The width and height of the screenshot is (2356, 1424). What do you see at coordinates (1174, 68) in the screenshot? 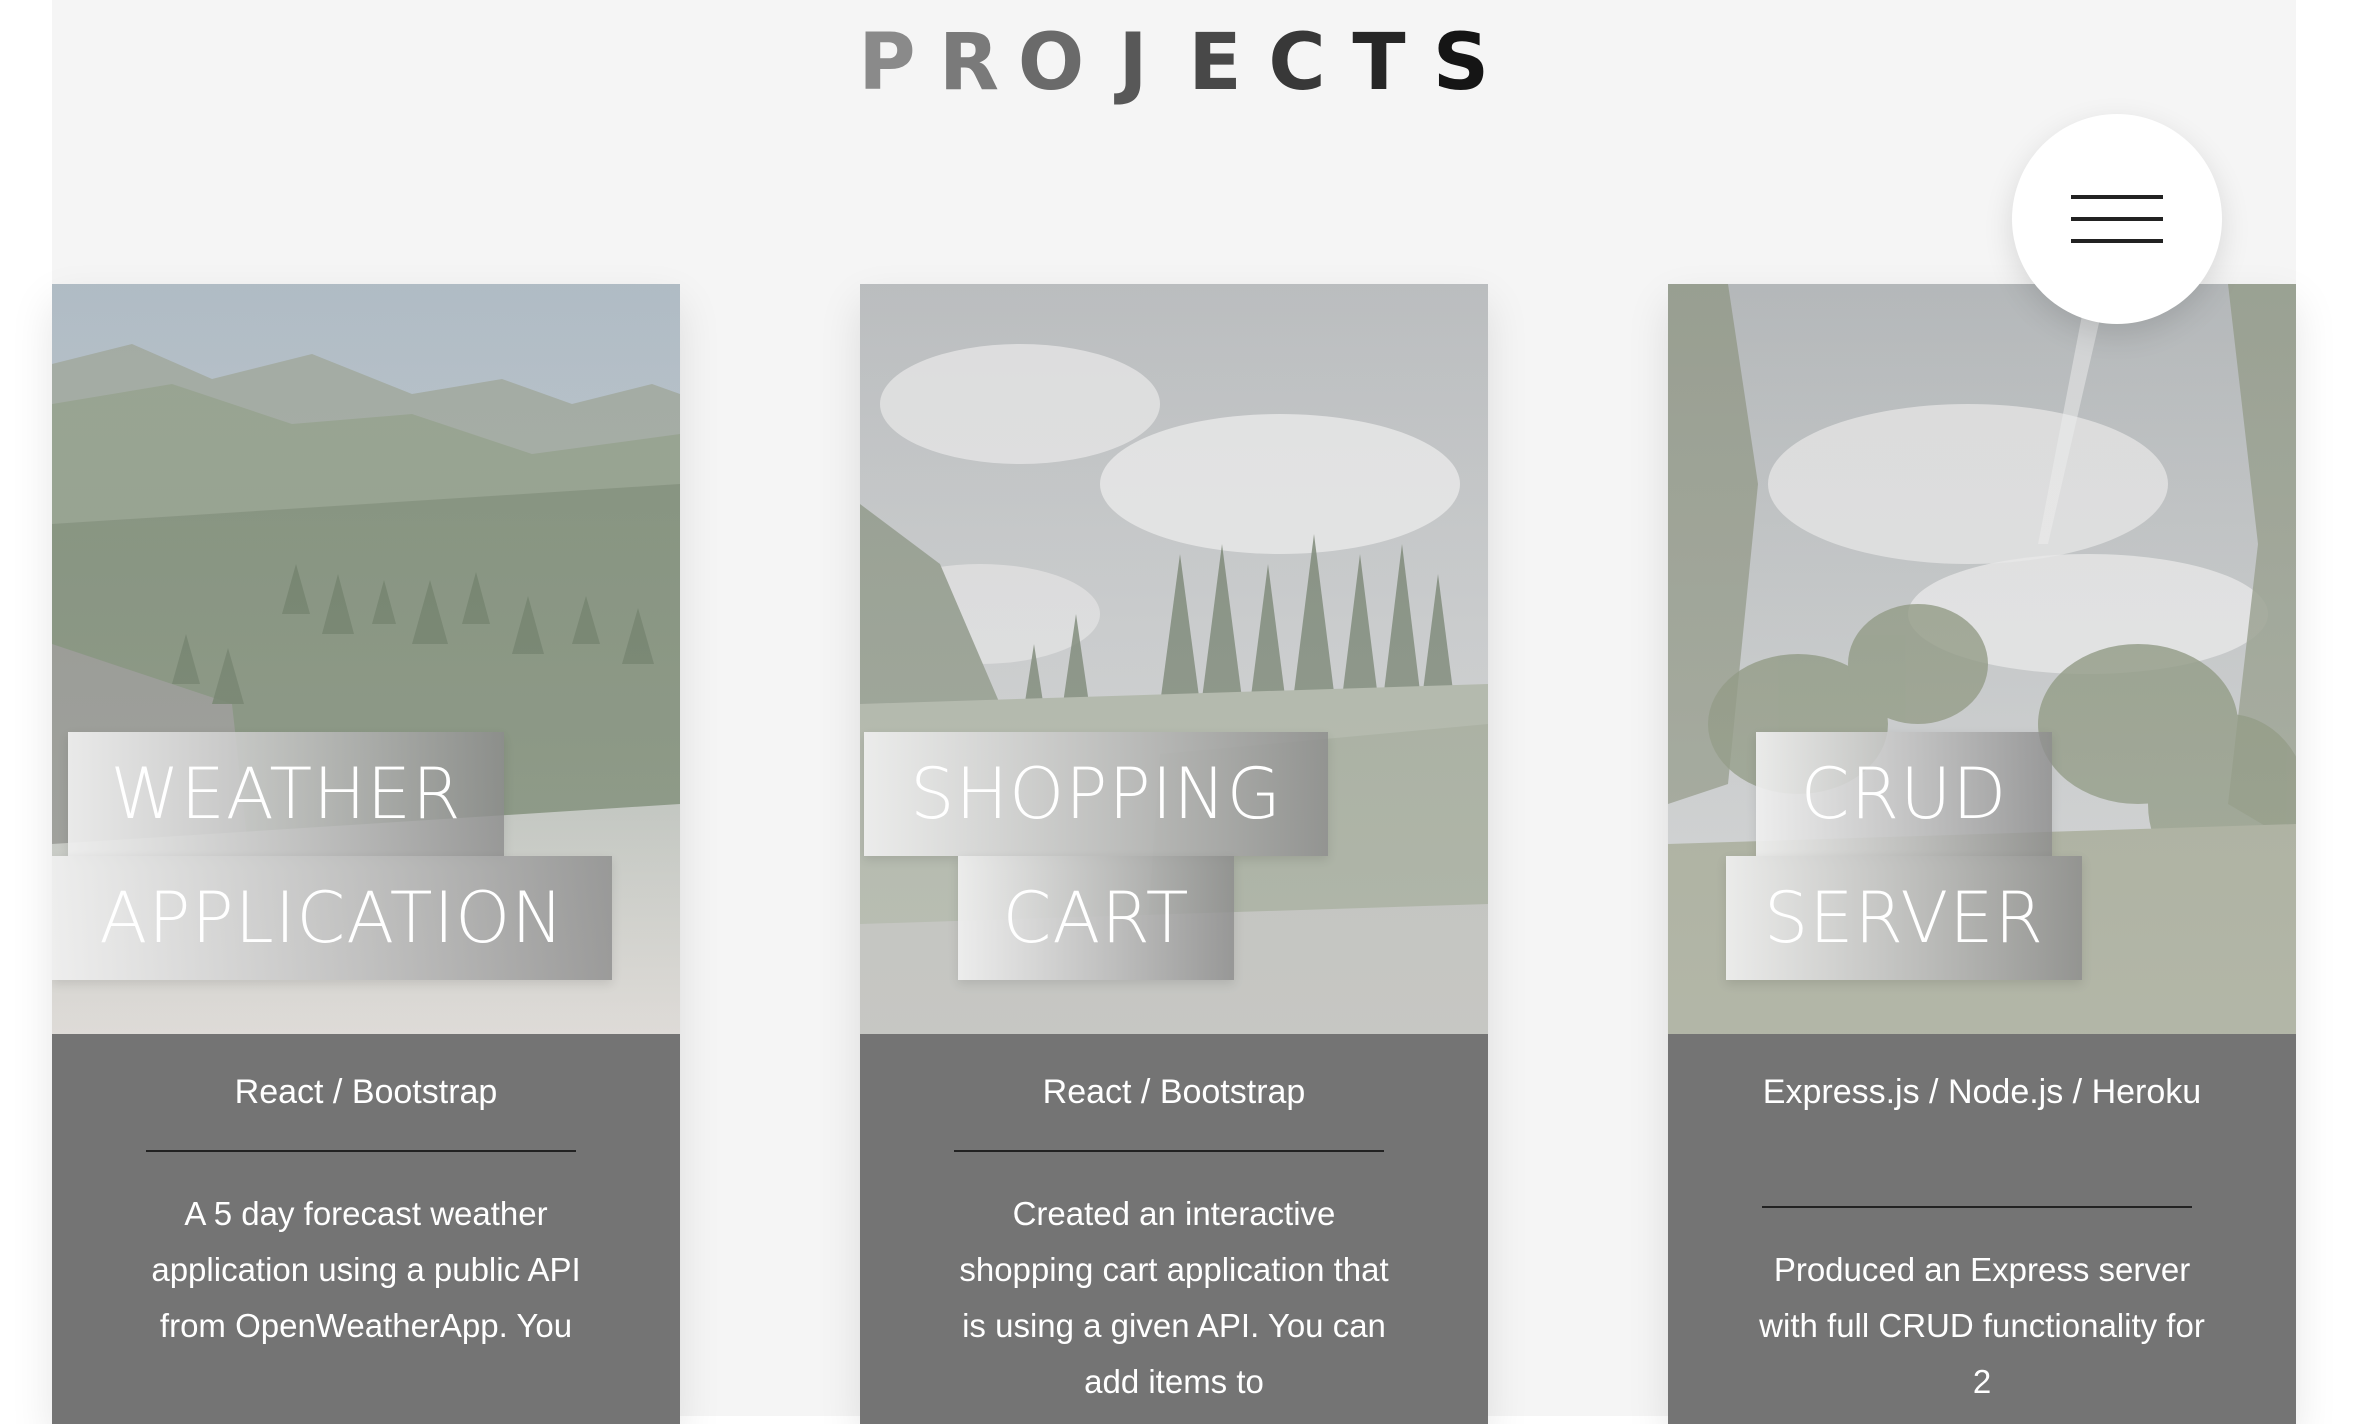
I see `page-title: PROJECTS` at bounding box center [1174, 68].